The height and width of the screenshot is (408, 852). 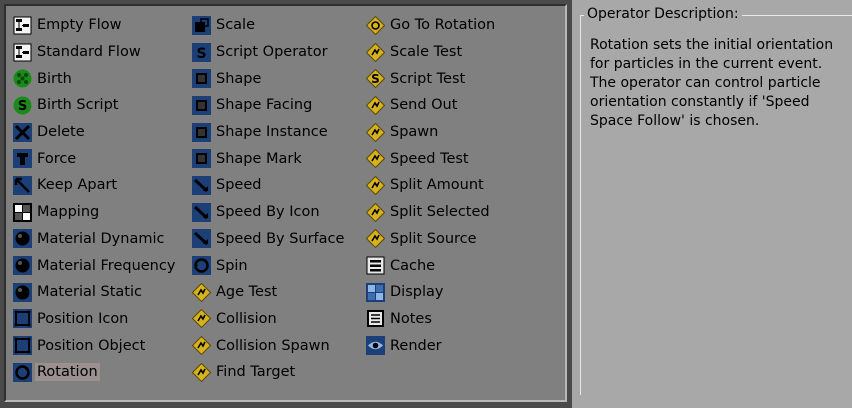 I want to click on operator-item-empty-flow: Empty Flow, so click(x=95, y=25).